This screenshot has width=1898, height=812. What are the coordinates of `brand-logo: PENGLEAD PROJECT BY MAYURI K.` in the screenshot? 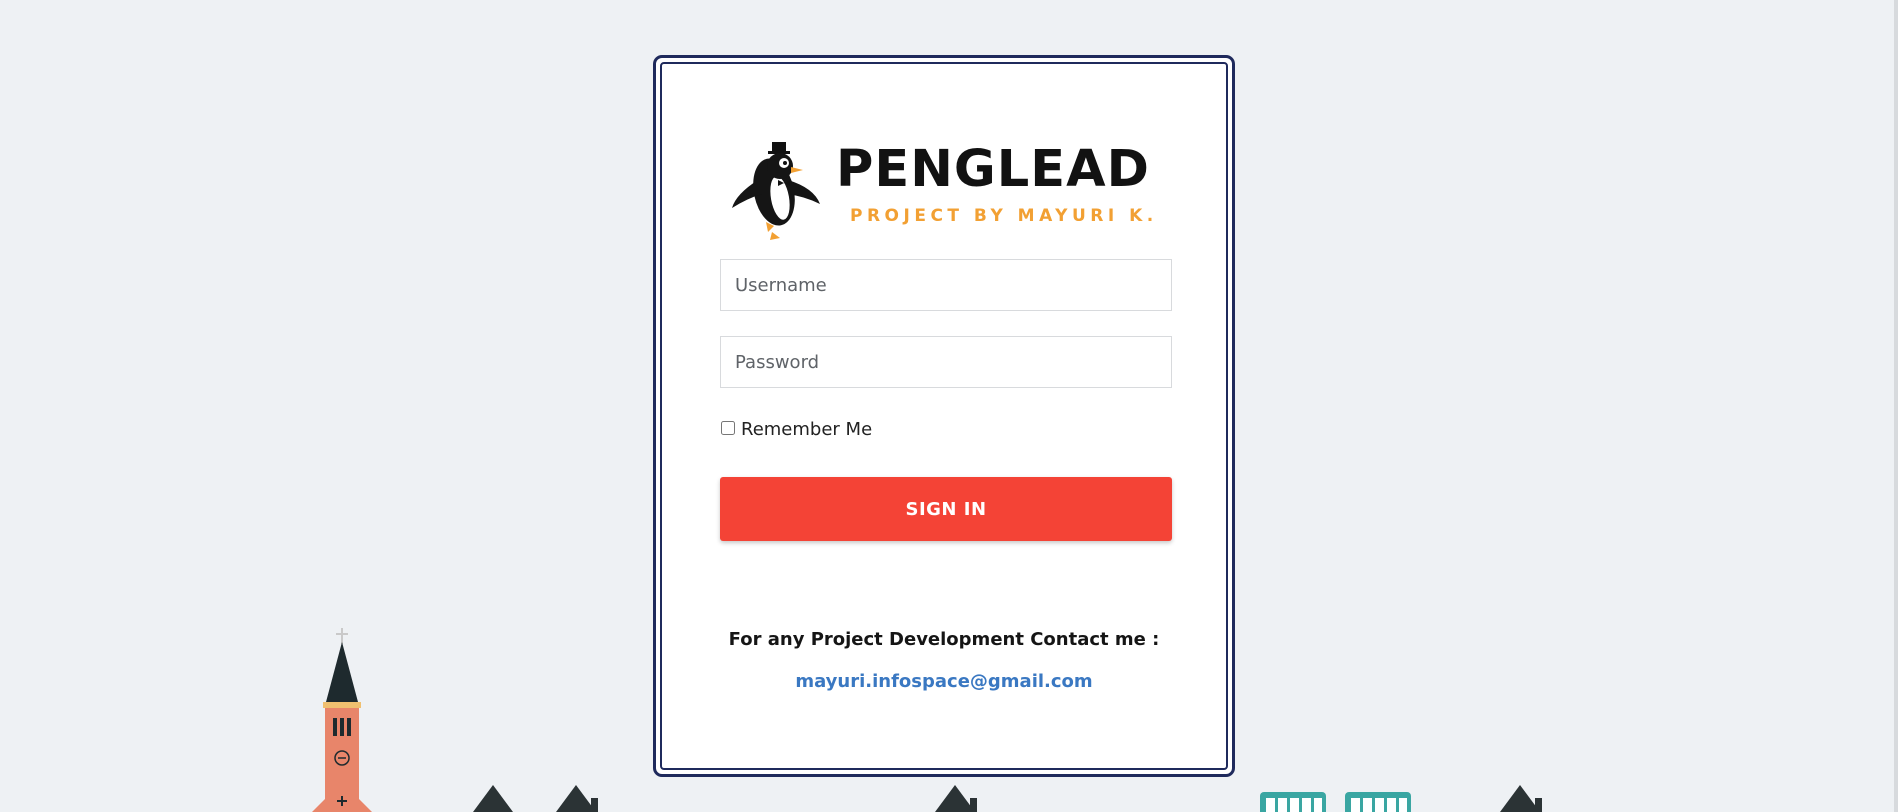 It's located at (953, 191).